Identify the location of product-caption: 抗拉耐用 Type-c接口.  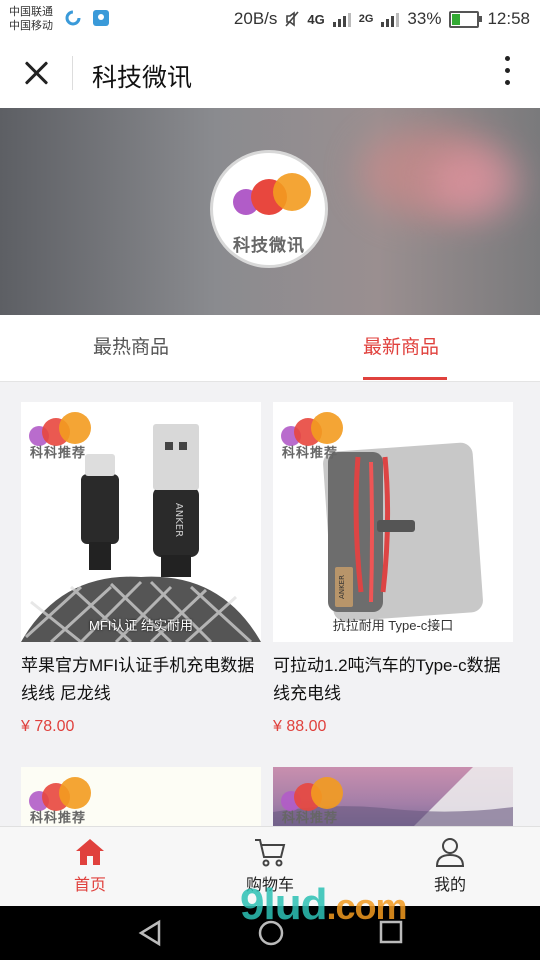
(393, 625).